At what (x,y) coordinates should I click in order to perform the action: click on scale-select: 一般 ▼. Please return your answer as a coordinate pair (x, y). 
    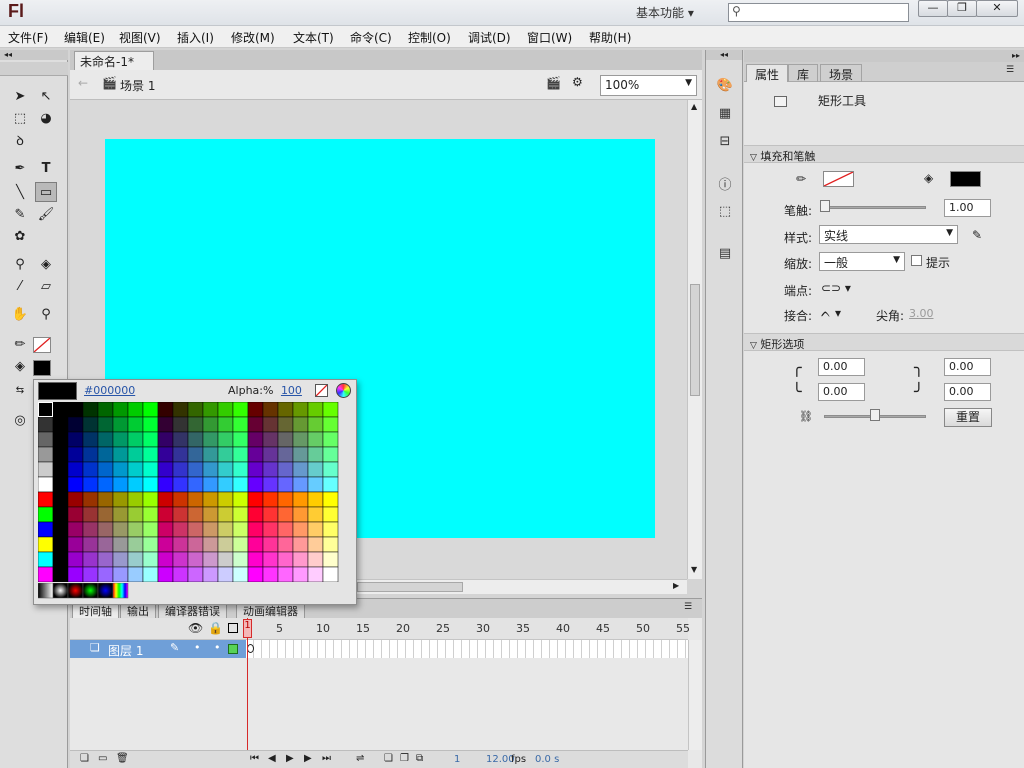
    Looking at the image, I should click on (862, 261).